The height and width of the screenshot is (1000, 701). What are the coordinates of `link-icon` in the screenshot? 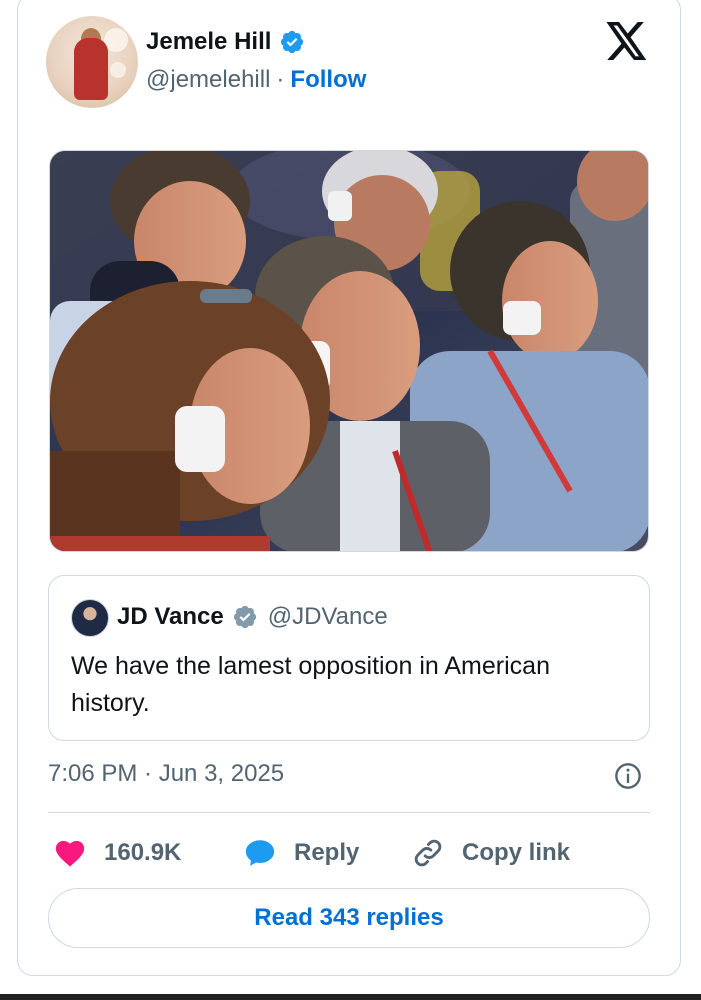 It's located at (428, 853).